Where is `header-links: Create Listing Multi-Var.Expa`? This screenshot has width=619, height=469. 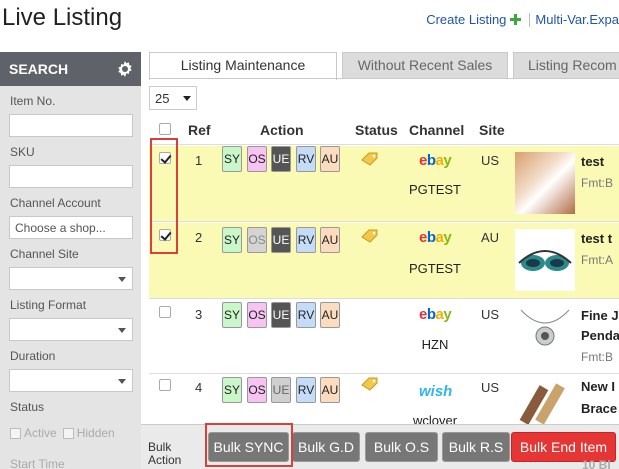
header-links: Create Listing Multi-Var.Expa is located at coordinates (522, 19).